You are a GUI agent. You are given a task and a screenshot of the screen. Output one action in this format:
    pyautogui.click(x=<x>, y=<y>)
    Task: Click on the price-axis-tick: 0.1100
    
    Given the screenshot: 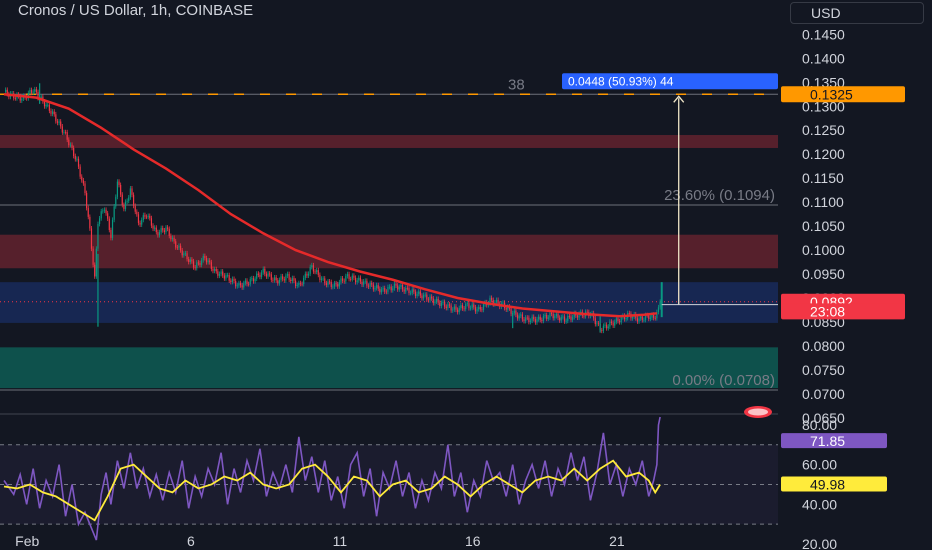 What is the action you would take?
    pyautogui.click(x=823, y=202)
    